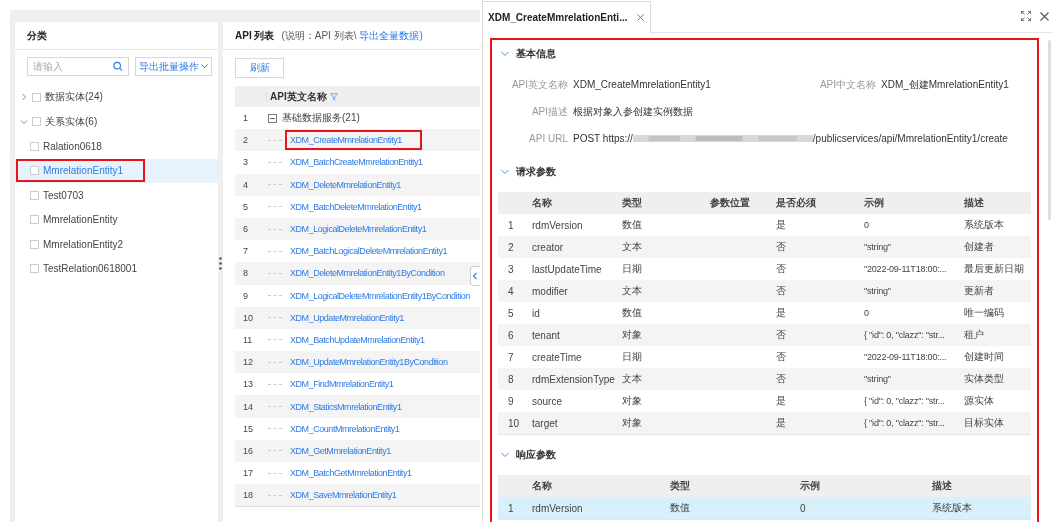  I want to click on panel-title: 分类, so click(37, 35).